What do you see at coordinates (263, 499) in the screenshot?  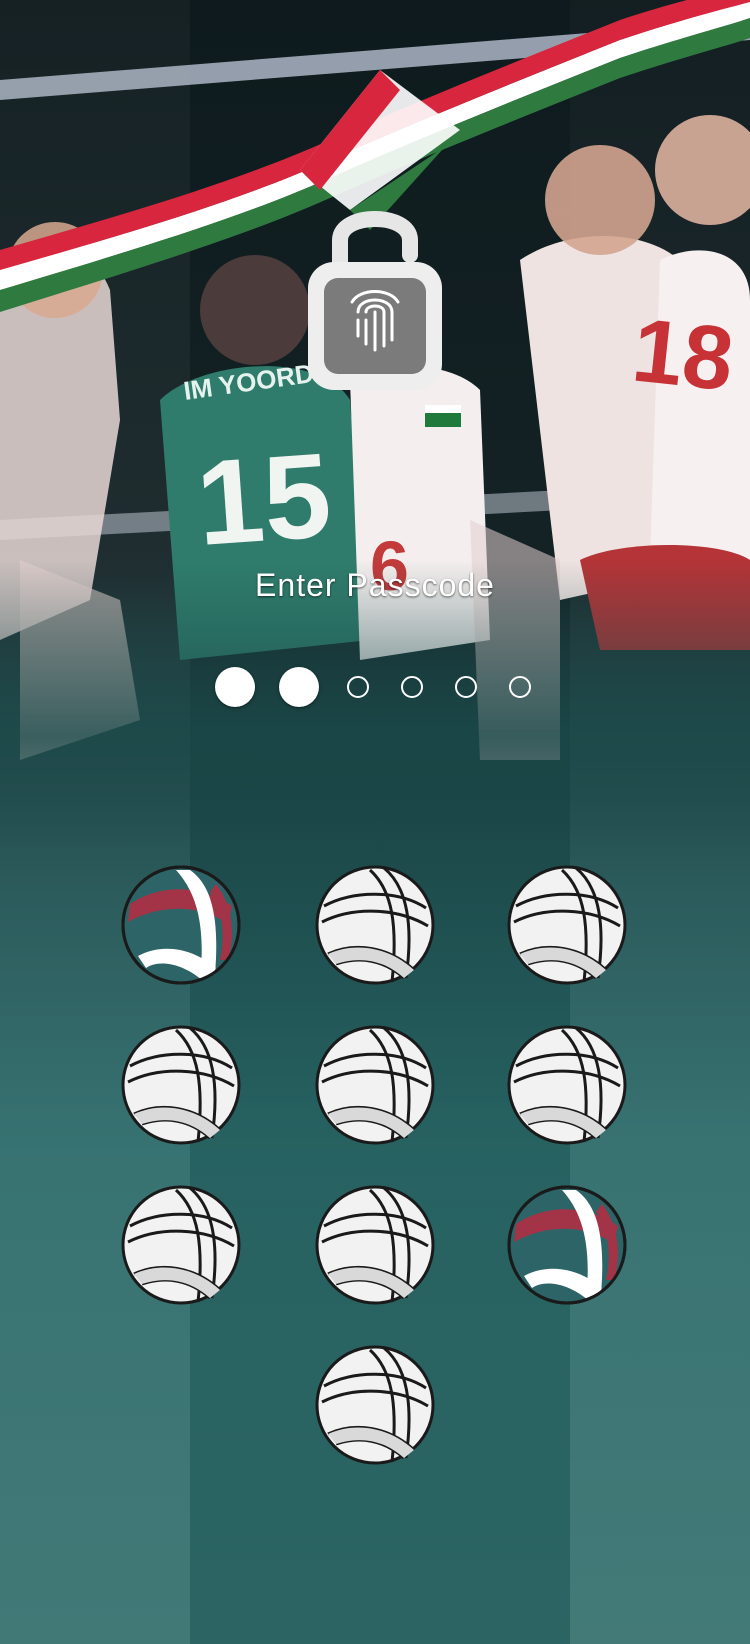 I see `jersey-number-15: 15` at bounding box center [263, 499].